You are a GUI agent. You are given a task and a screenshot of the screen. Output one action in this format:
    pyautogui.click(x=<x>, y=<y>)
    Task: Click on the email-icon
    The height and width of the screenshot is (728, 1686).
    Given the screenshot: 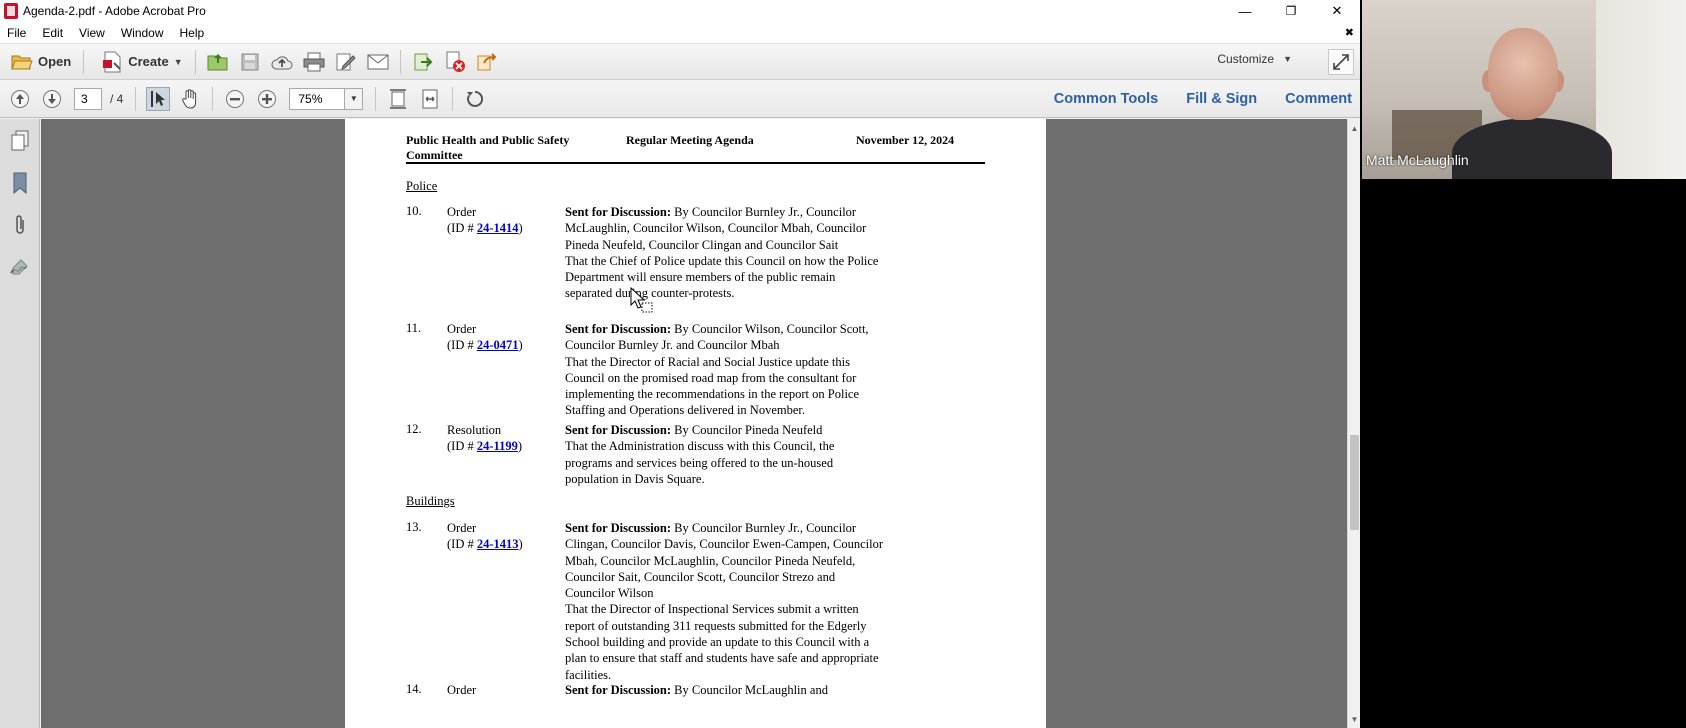 What is the action you would take?
    pyautogui.click(x=378, y=62)
    